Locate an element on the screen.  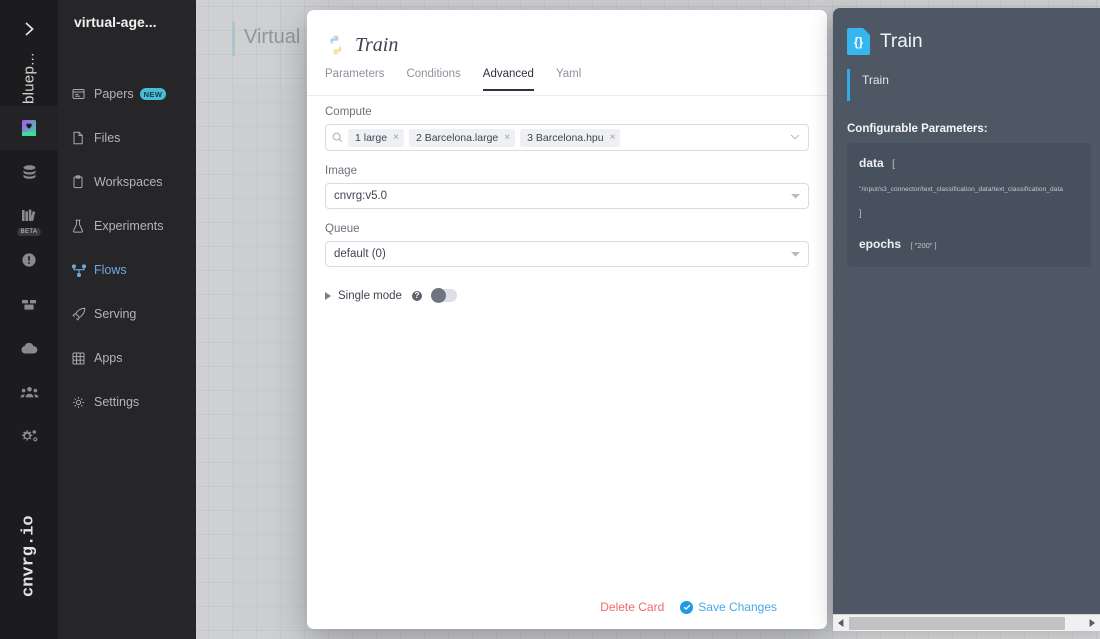
sidebar-item-apps: Apps is located at coordinates (127, 358).